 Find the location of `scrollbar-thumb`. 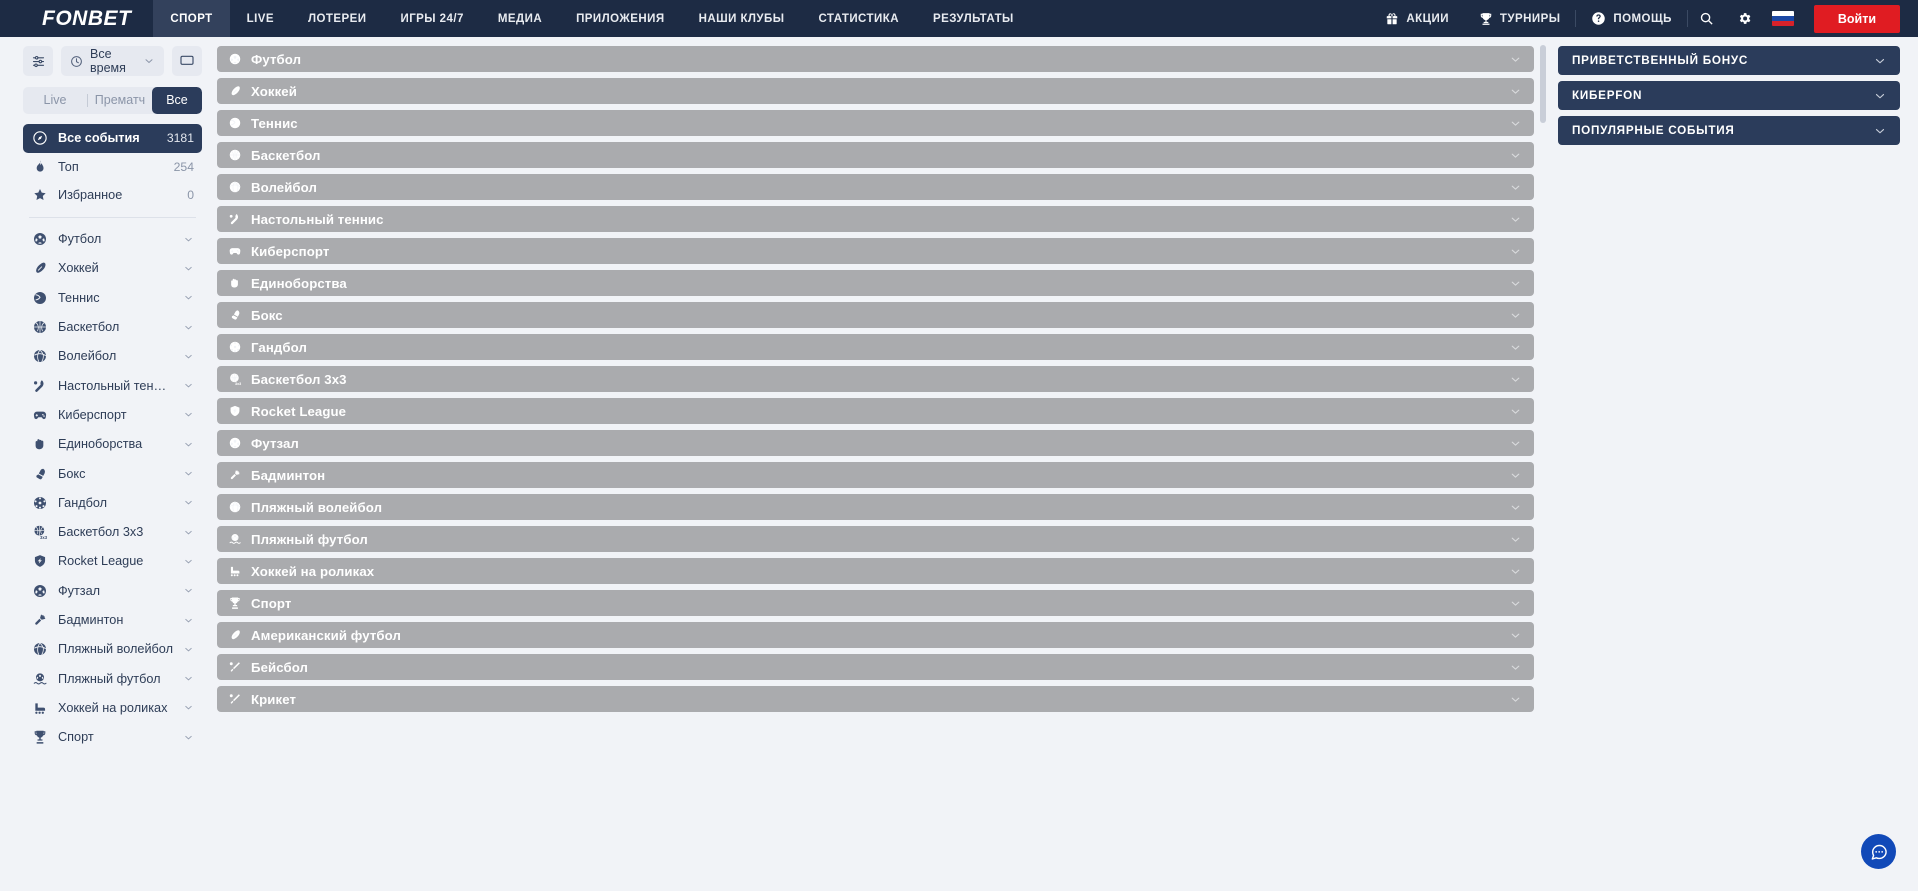

scrollbar-thumb is located at coordinates (1543, 84).